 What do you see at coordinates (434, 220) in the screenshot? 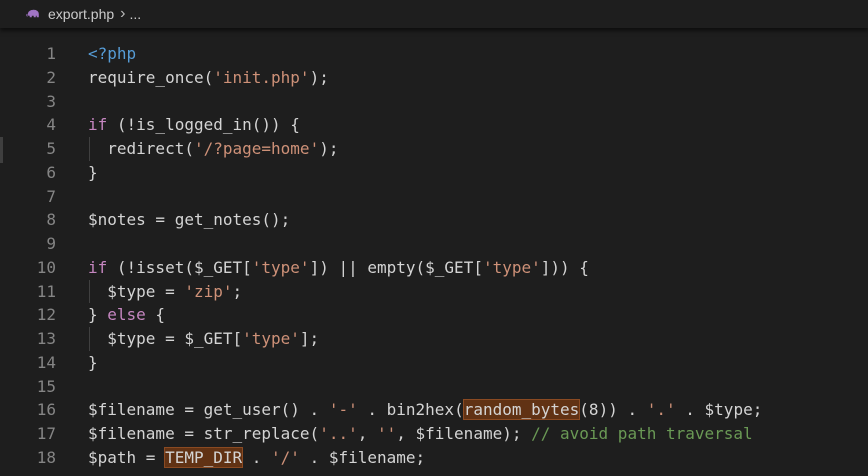
I see `code-line: 8 $notes = get_notes();` at bounding box center [434, 220].